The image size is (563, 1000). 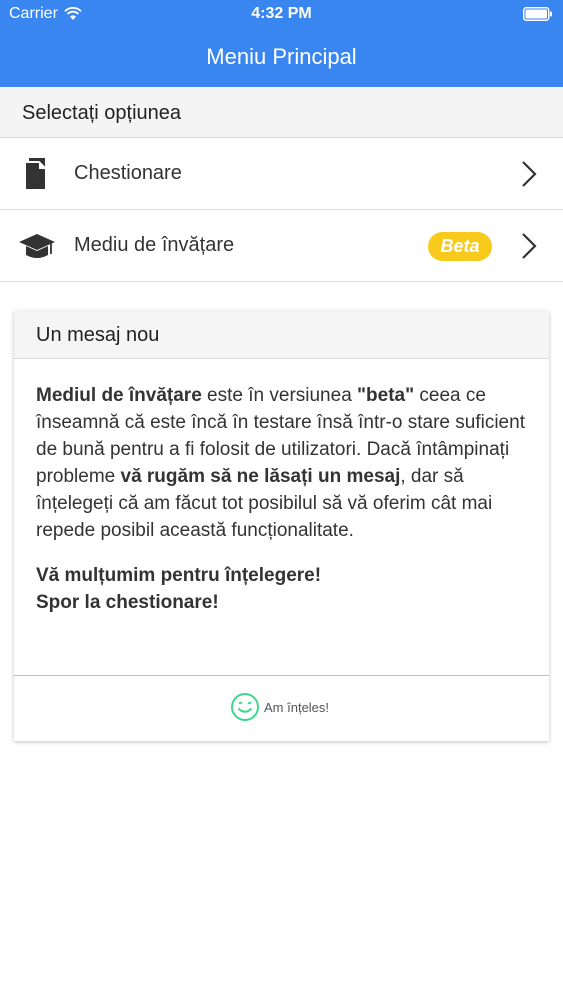 What do you see at coordinates (98, 335) in the screenshot?
I see `message-title: Un mesaj nou` at bounding box center [98, 335].